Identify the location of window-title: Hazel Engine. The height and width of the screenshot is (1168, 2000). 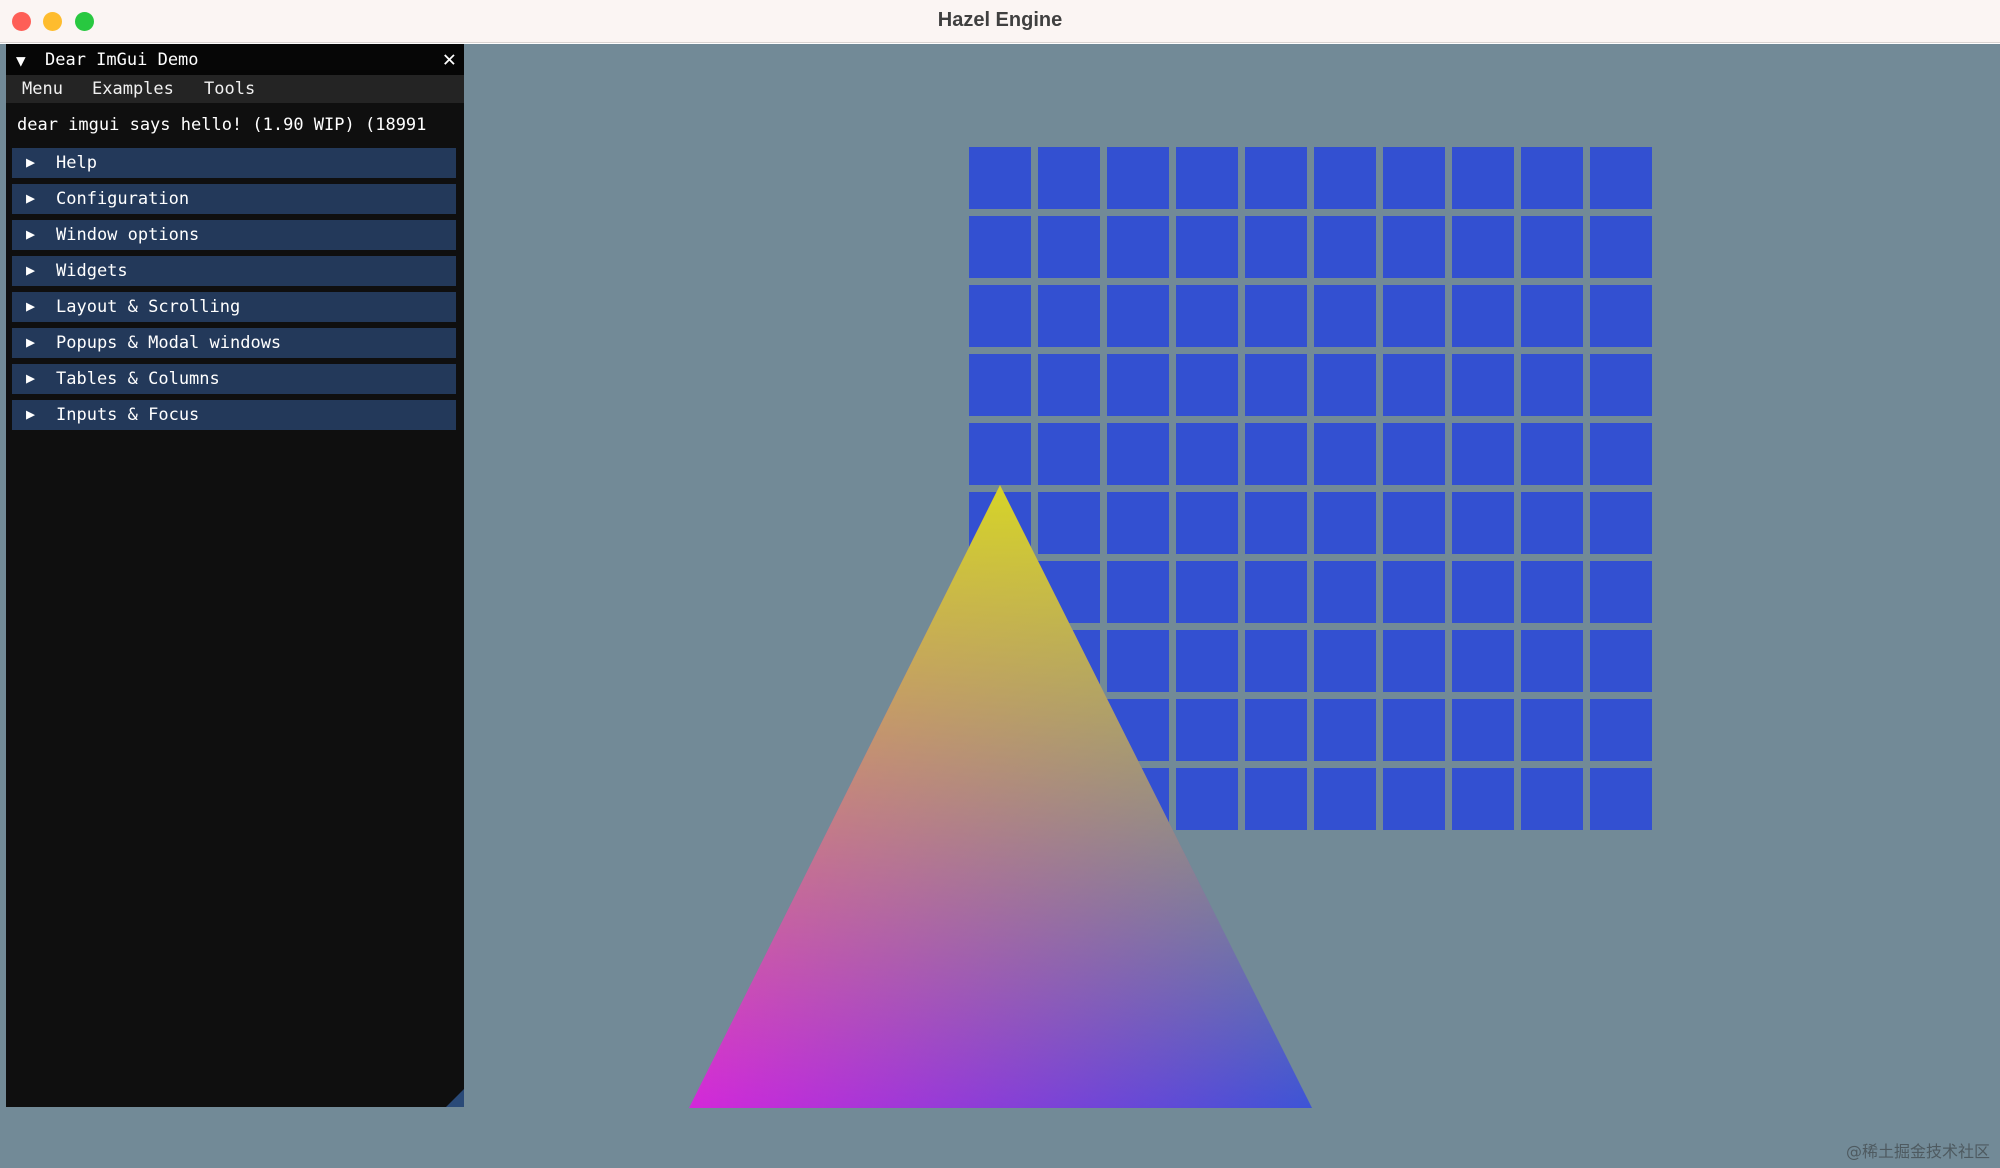
(1000, 20).